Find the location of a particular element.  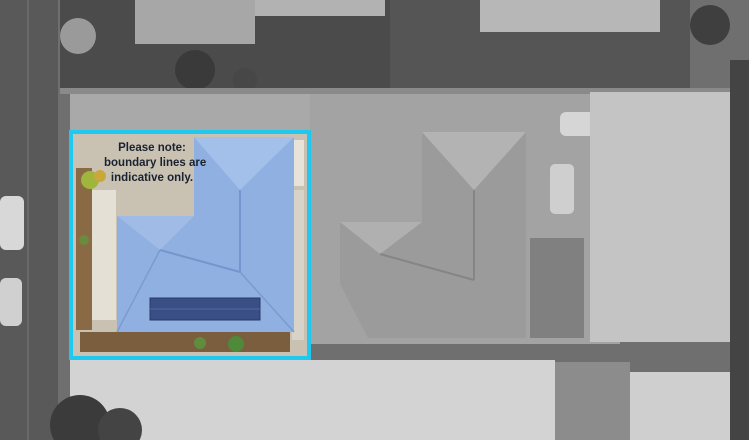

note-line-2: boundary lines are is located at coordinates (155, 163).